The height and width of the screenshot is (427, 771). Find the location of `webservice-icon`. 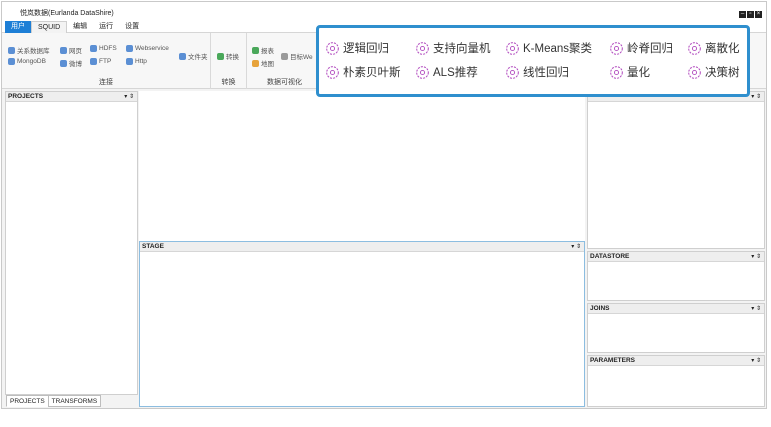

webservice-icon is located at coordinates (129, 48).